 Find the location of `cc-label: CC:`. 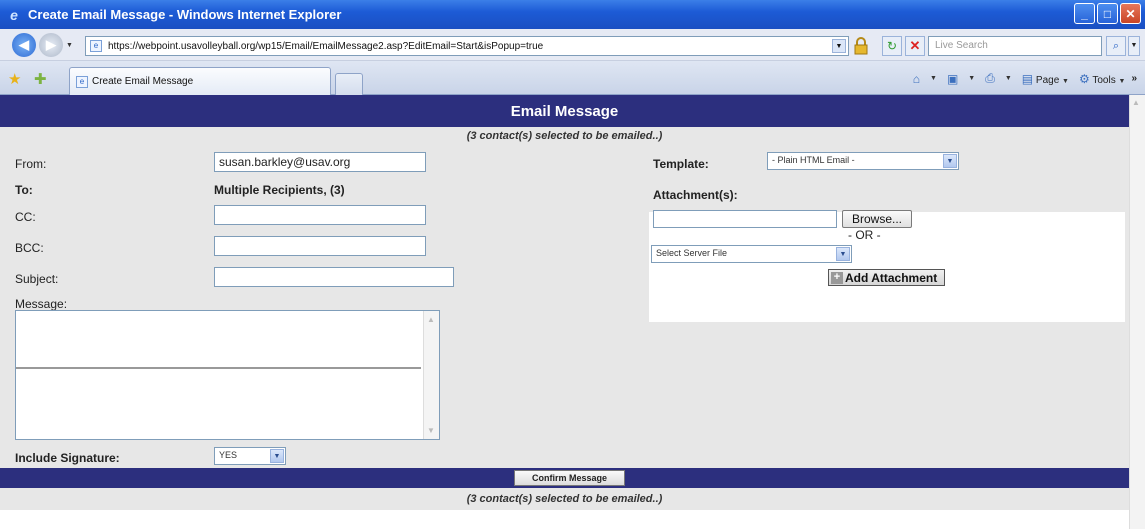

cc-label: CC: is located at coordinates (25, 217).